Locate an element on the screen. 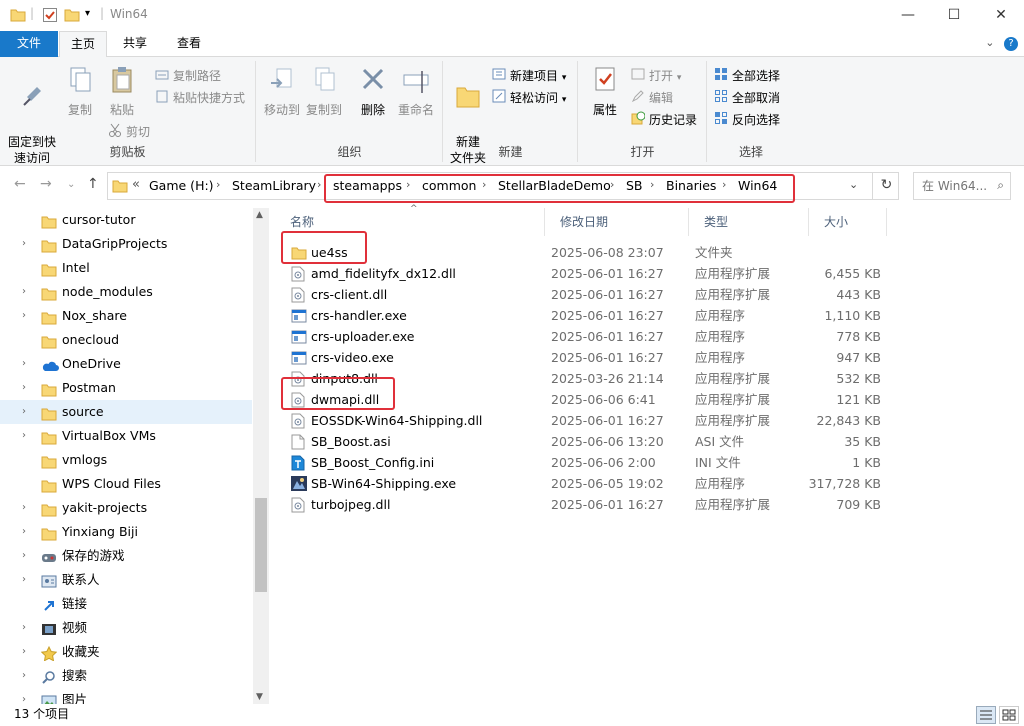  nav-item: › Nox_share is located at coordinates (126, 316).